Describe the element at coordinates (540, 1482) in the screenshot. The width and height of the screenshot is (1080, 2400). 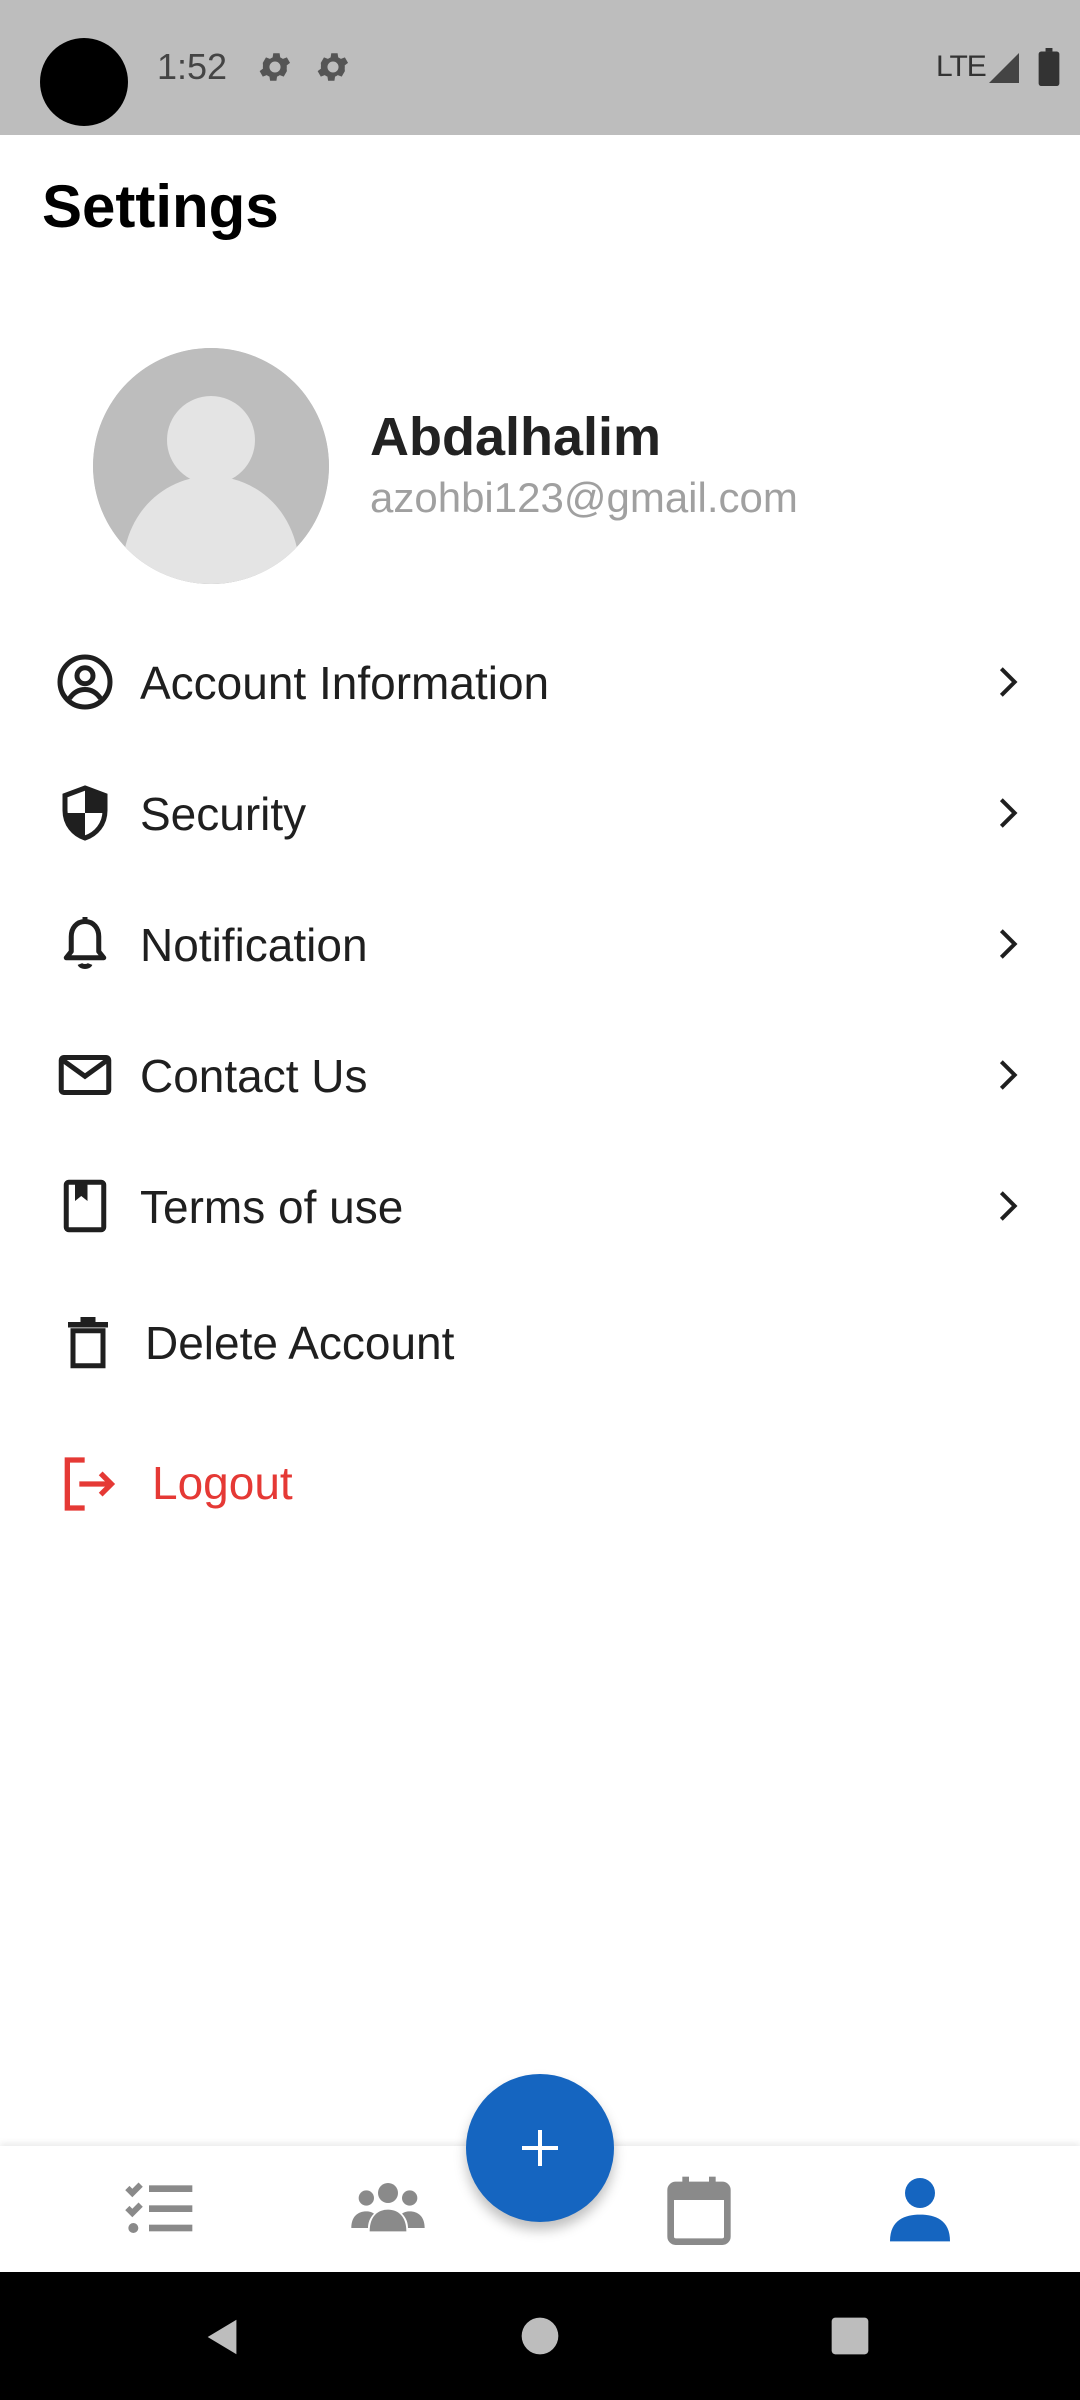
I see `menu-item-logout: Logout` at that location.